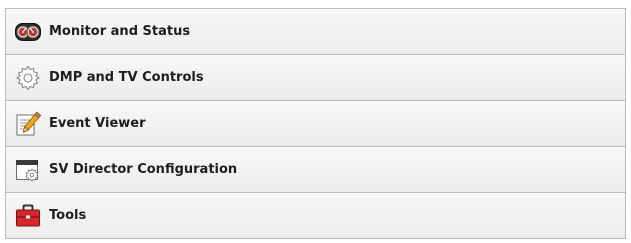 Image resolution: width=631 pixels, height=243 pixels. What do you see at coordinates (28, 78) in the screenshot?
I see `gear-icon` at bounding box center [28, 78].